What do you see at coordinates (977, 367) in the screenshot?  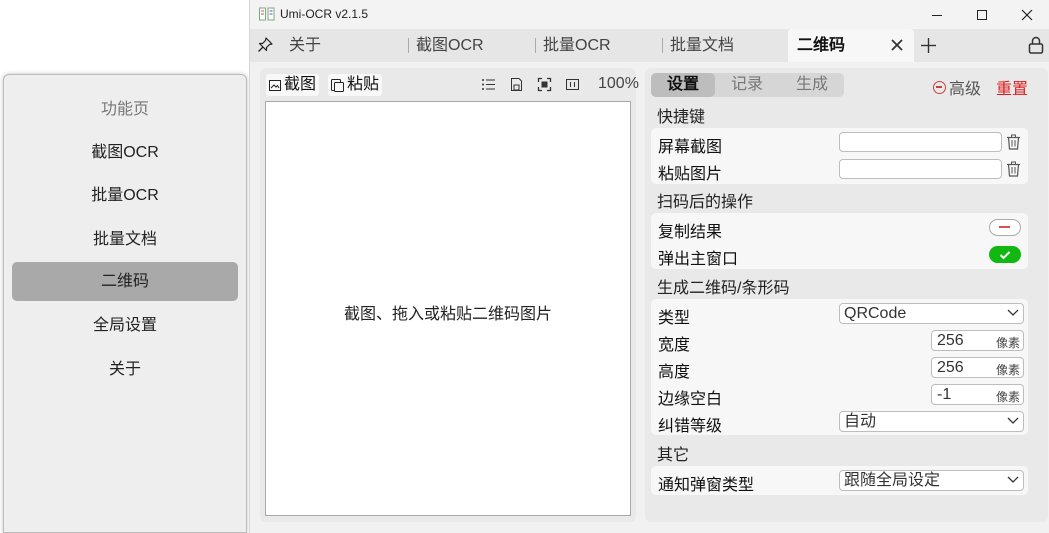 I see `height-input: 256 像素` at bounding box center [977, 367].